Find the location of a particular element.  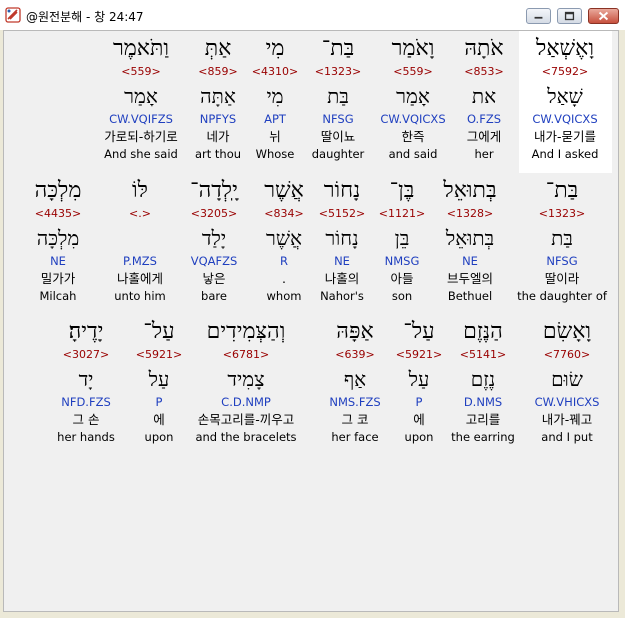

hebrew-word: בַּת־ is located at coordinates (338, 48).